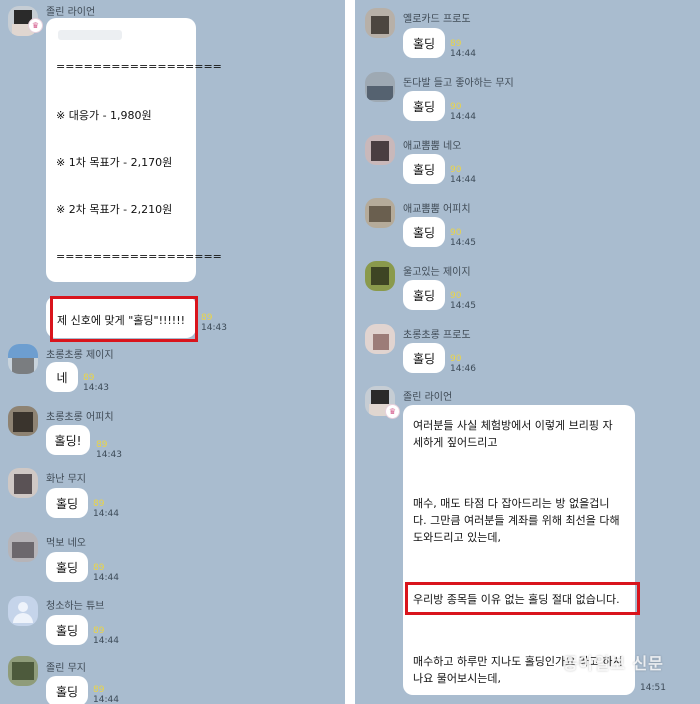 The image size is (700, 704). I want to click on sender-name: 돈다발 들고 좋아하는 무지, so click(458, 83).